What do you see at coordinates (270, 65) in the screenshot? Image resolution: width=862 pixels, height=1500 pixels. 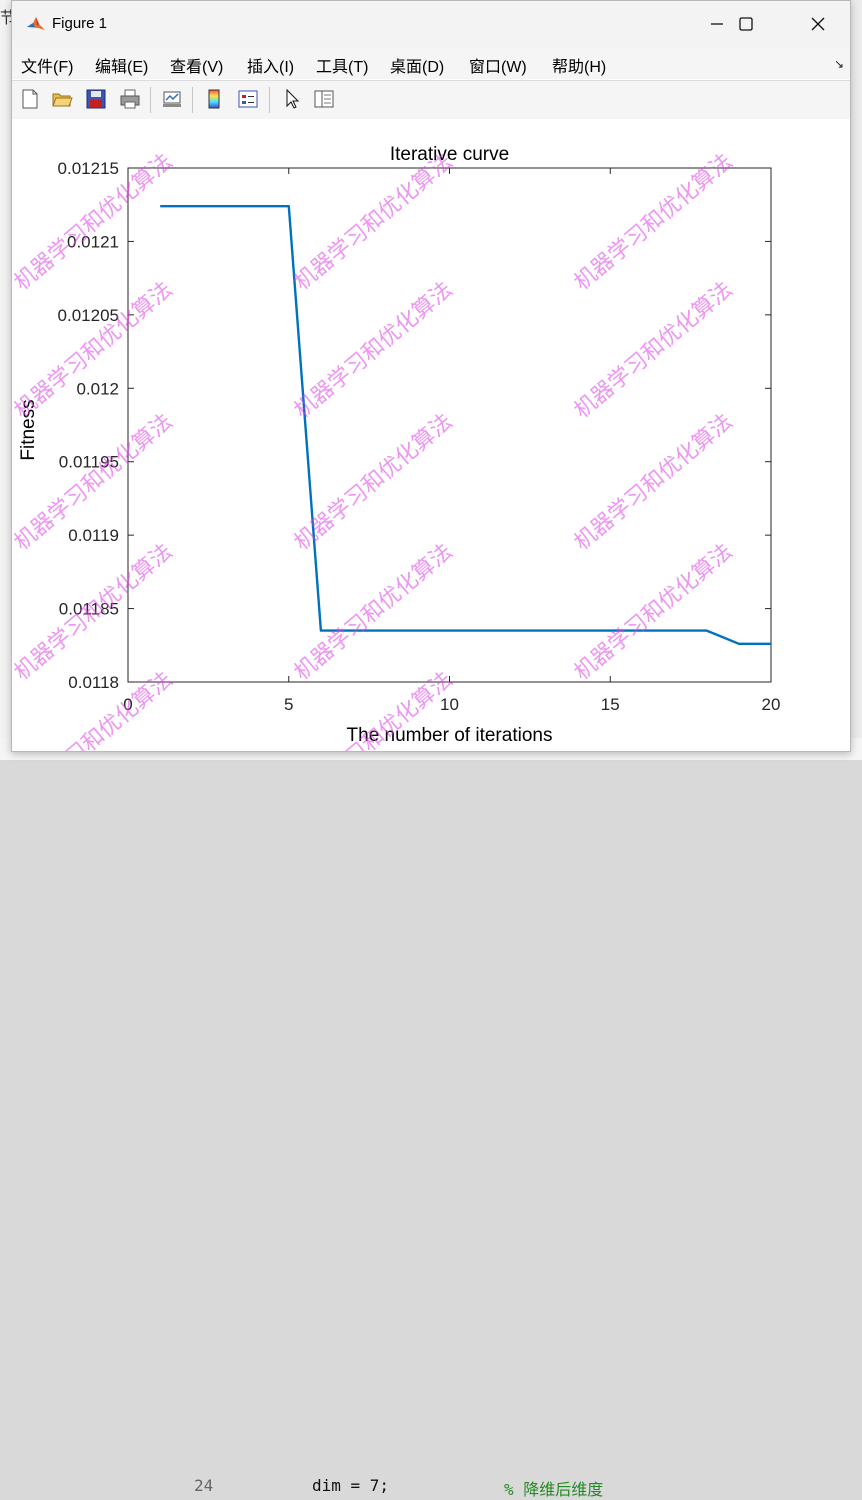 I see `menu-insert: 插入(I)` at bounding box center [270, 65].